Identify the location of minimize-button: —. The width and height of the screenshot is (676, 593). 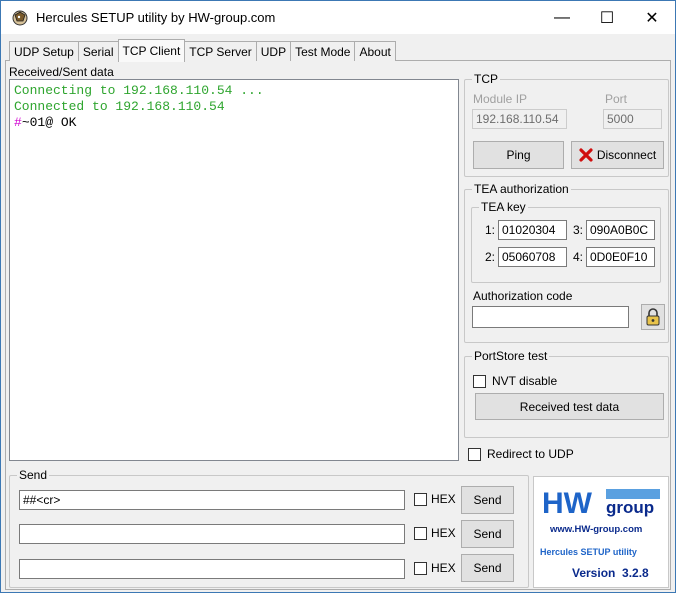
(562, 17).